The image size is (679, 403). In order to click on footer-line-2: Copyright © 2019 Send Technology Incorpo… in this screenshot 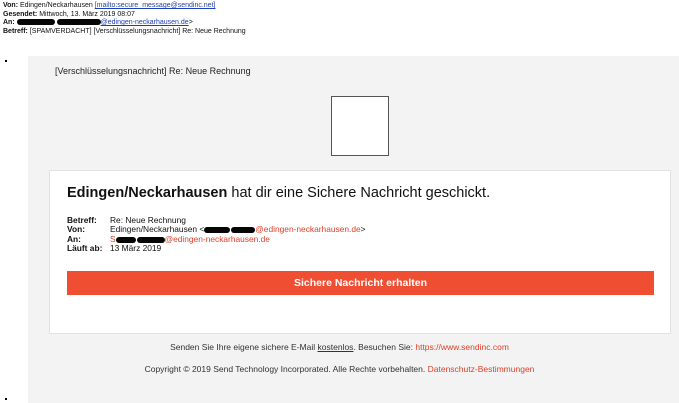, I will do `click(339, 369)`.